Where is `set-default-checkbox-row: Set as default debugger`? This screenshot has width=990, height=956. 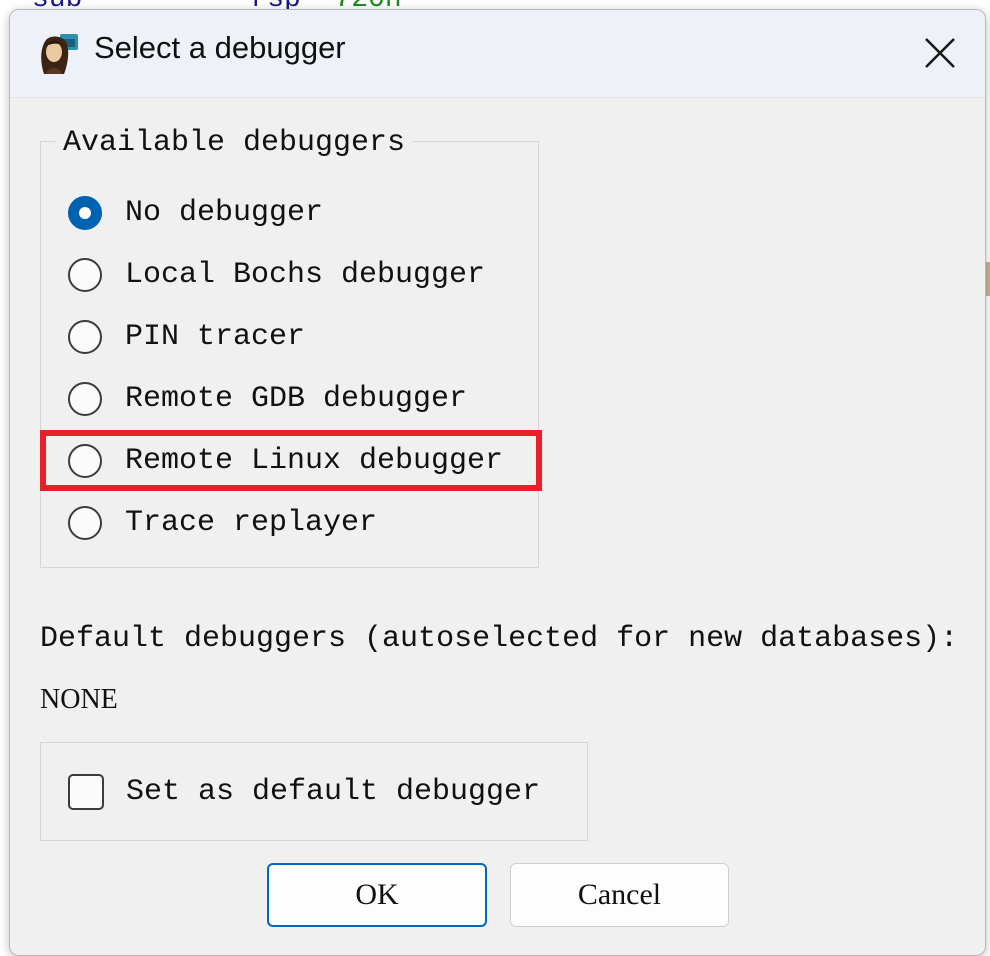 set-default-checkbox-row: Set as default debugger is located at coordinates (304, 792).